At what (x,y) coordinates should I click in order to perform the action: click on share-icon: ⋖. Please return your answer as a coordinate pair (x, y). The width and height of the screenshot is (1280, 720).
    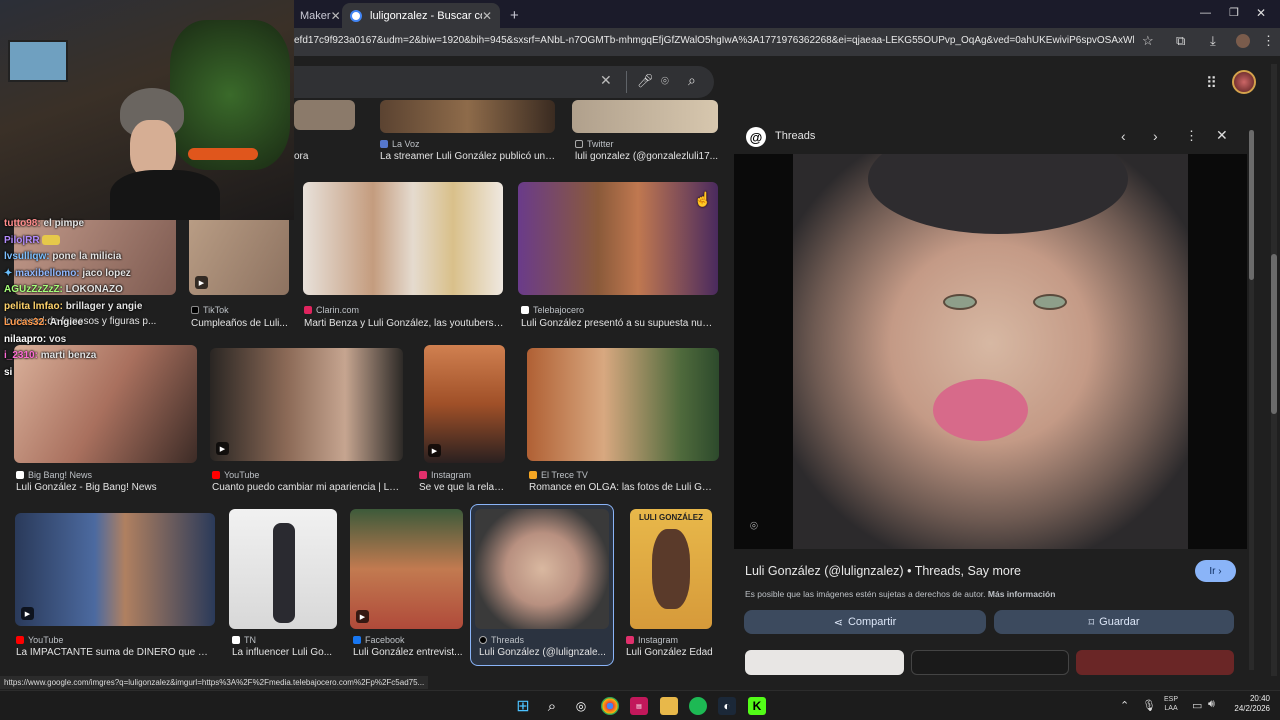
    Looking at the image, I should click on (838, 622).